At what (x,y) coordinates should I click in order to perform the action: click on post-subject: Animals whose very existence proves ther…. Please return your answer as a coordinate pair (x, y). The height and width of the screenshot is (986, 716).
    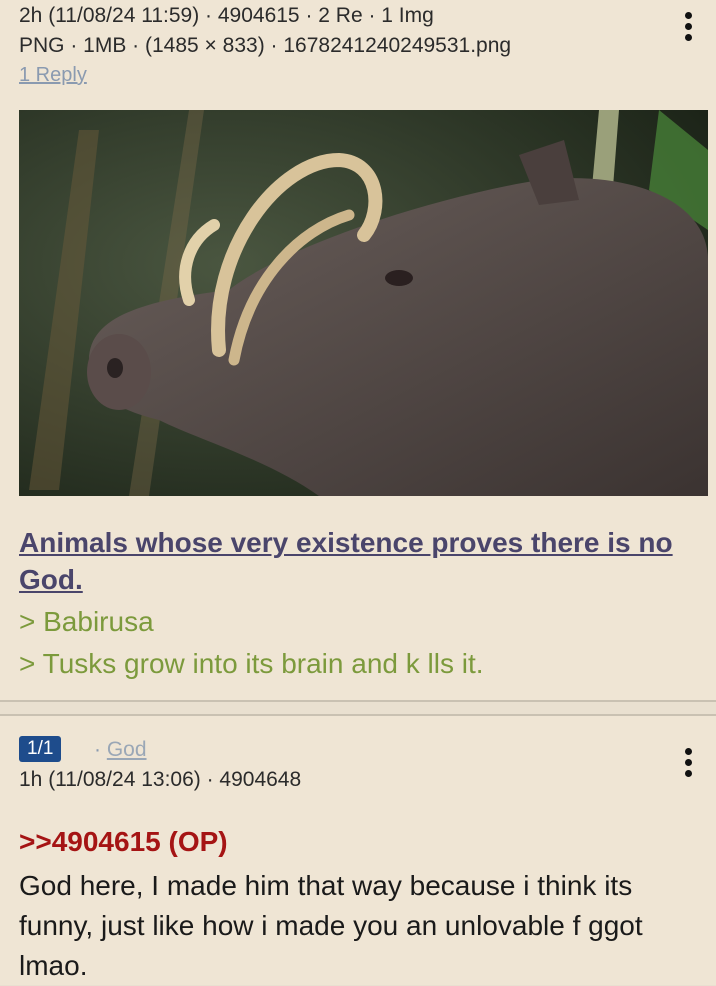
    Looking at the image, I should click on (346, 561).